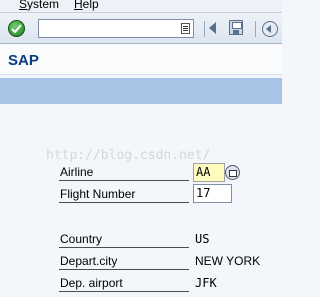 The width and height of the screenshot is (320, 297). I want to click on depart-city-label: Depart.city, so click(124, 261).